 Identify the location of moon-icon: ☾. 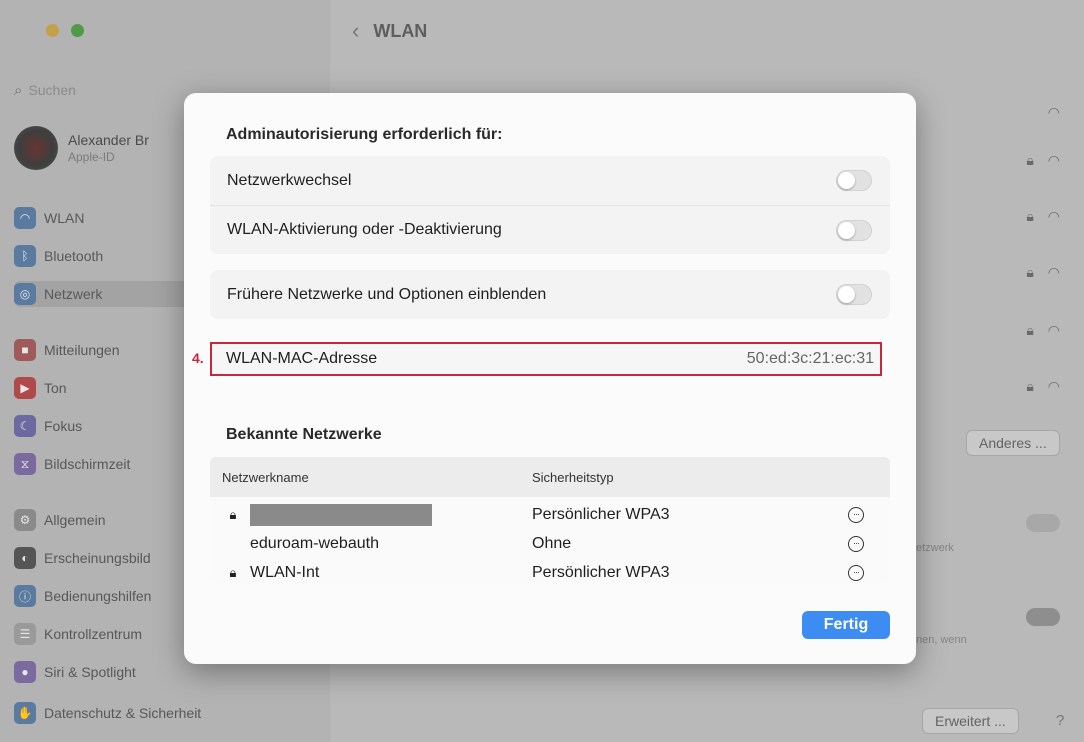
(25, 426).